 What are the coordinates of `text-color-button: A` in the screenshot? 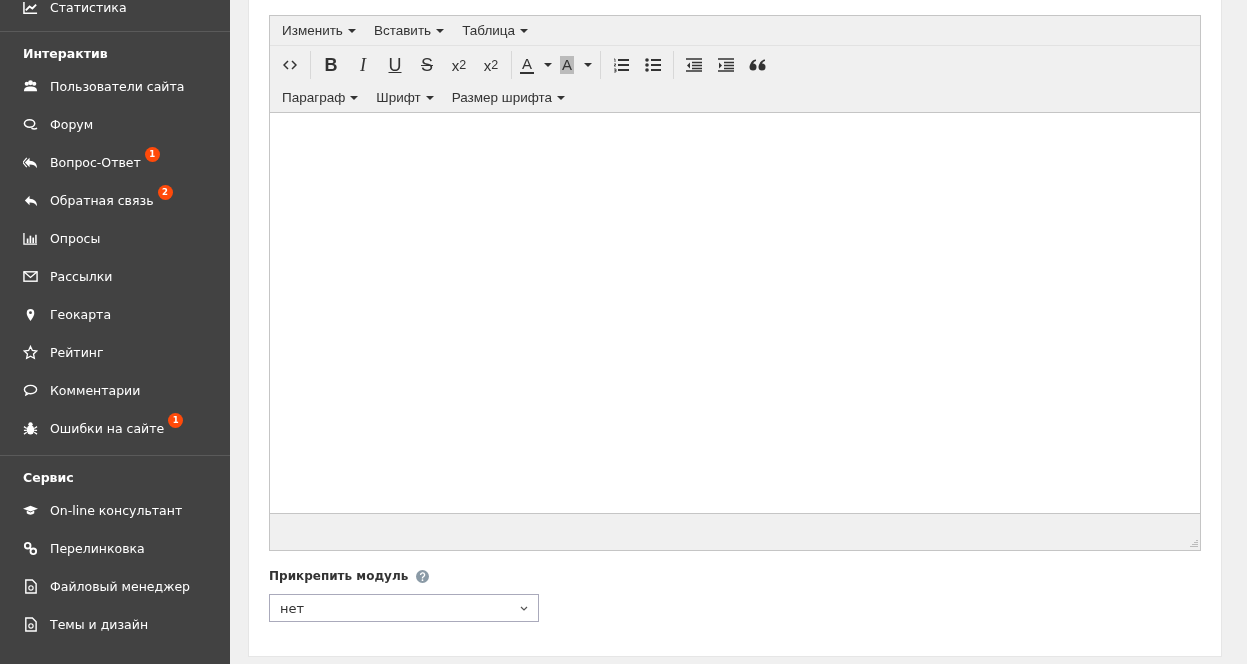 It's located at (536, 65).